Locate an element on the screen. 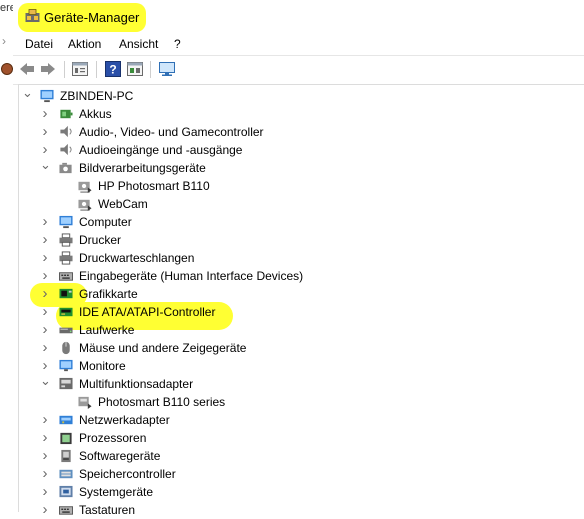 Image resolution: width=584 pixels, height=519 pixels. view-icon is located at coordinates (135, 69).